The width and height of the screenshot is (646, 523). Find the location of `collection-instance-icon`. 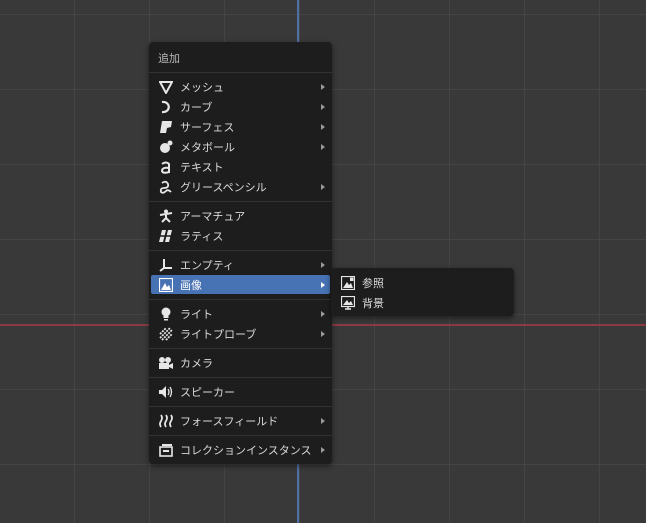

collection-instance-icon is located at coordinates (166, 450).